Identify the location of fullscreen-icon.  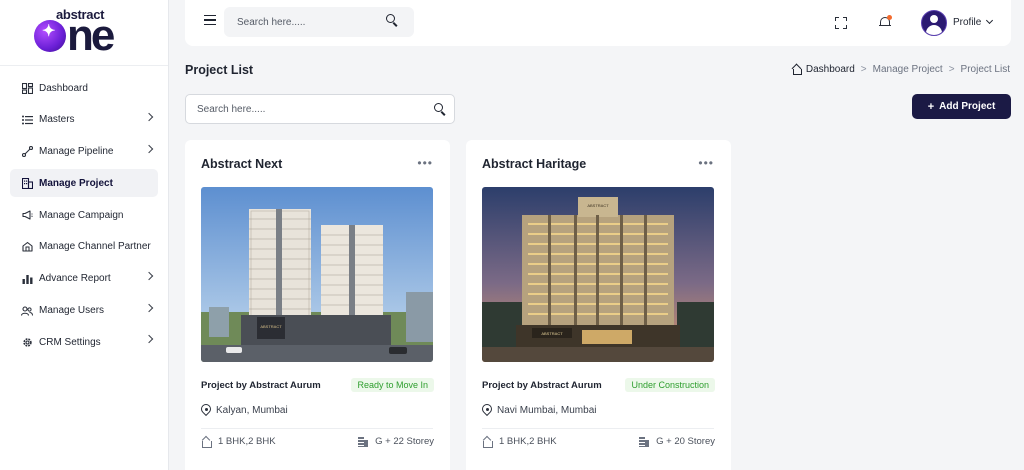
(841, 23).